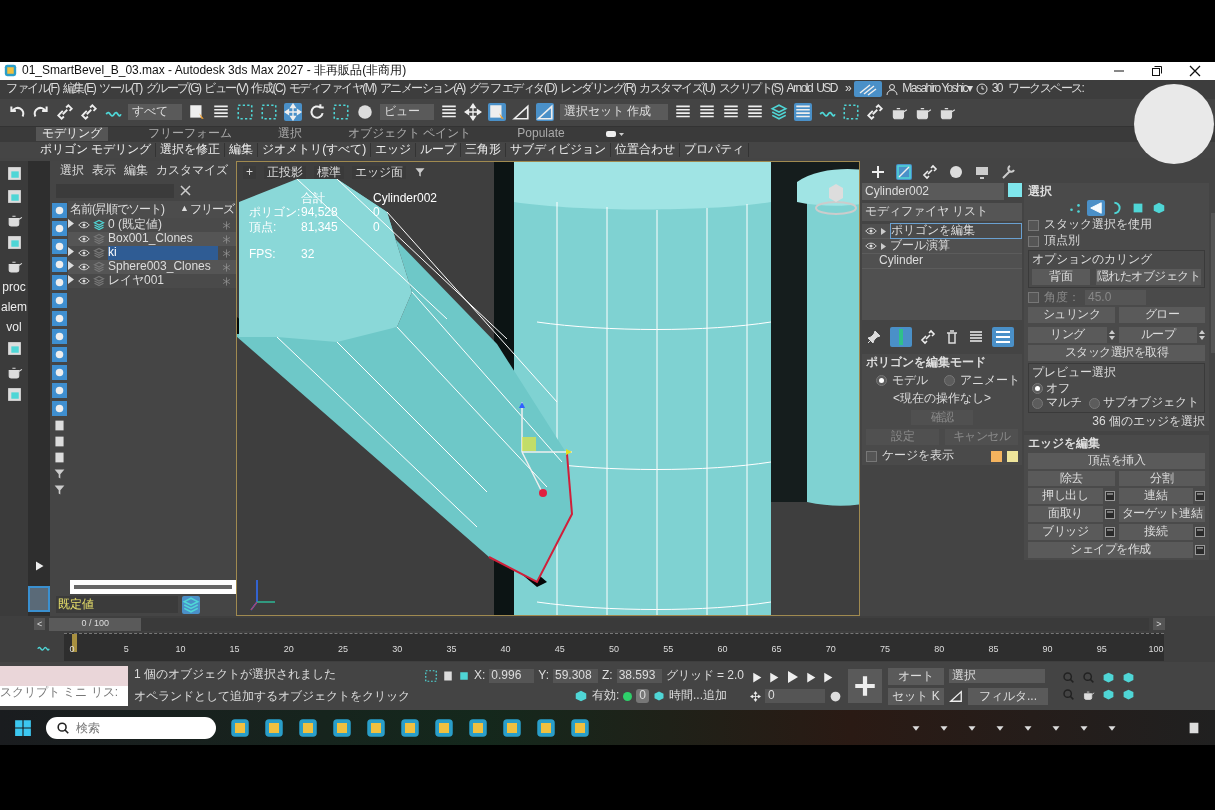  Describe the element at coordinates (874, 337) in the screenshot. I see `pin-icon` at that location.